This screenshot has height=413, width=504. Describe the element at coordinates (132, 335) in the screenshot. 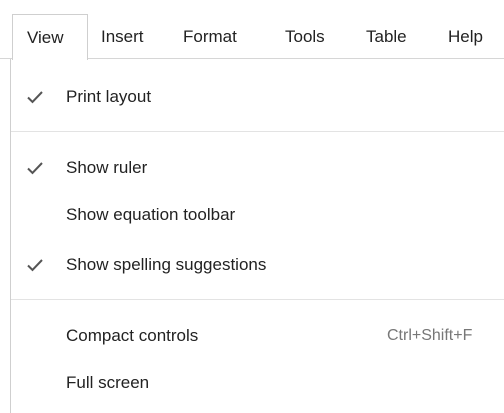

I see `menu-item-label: Compact controls` at that location.